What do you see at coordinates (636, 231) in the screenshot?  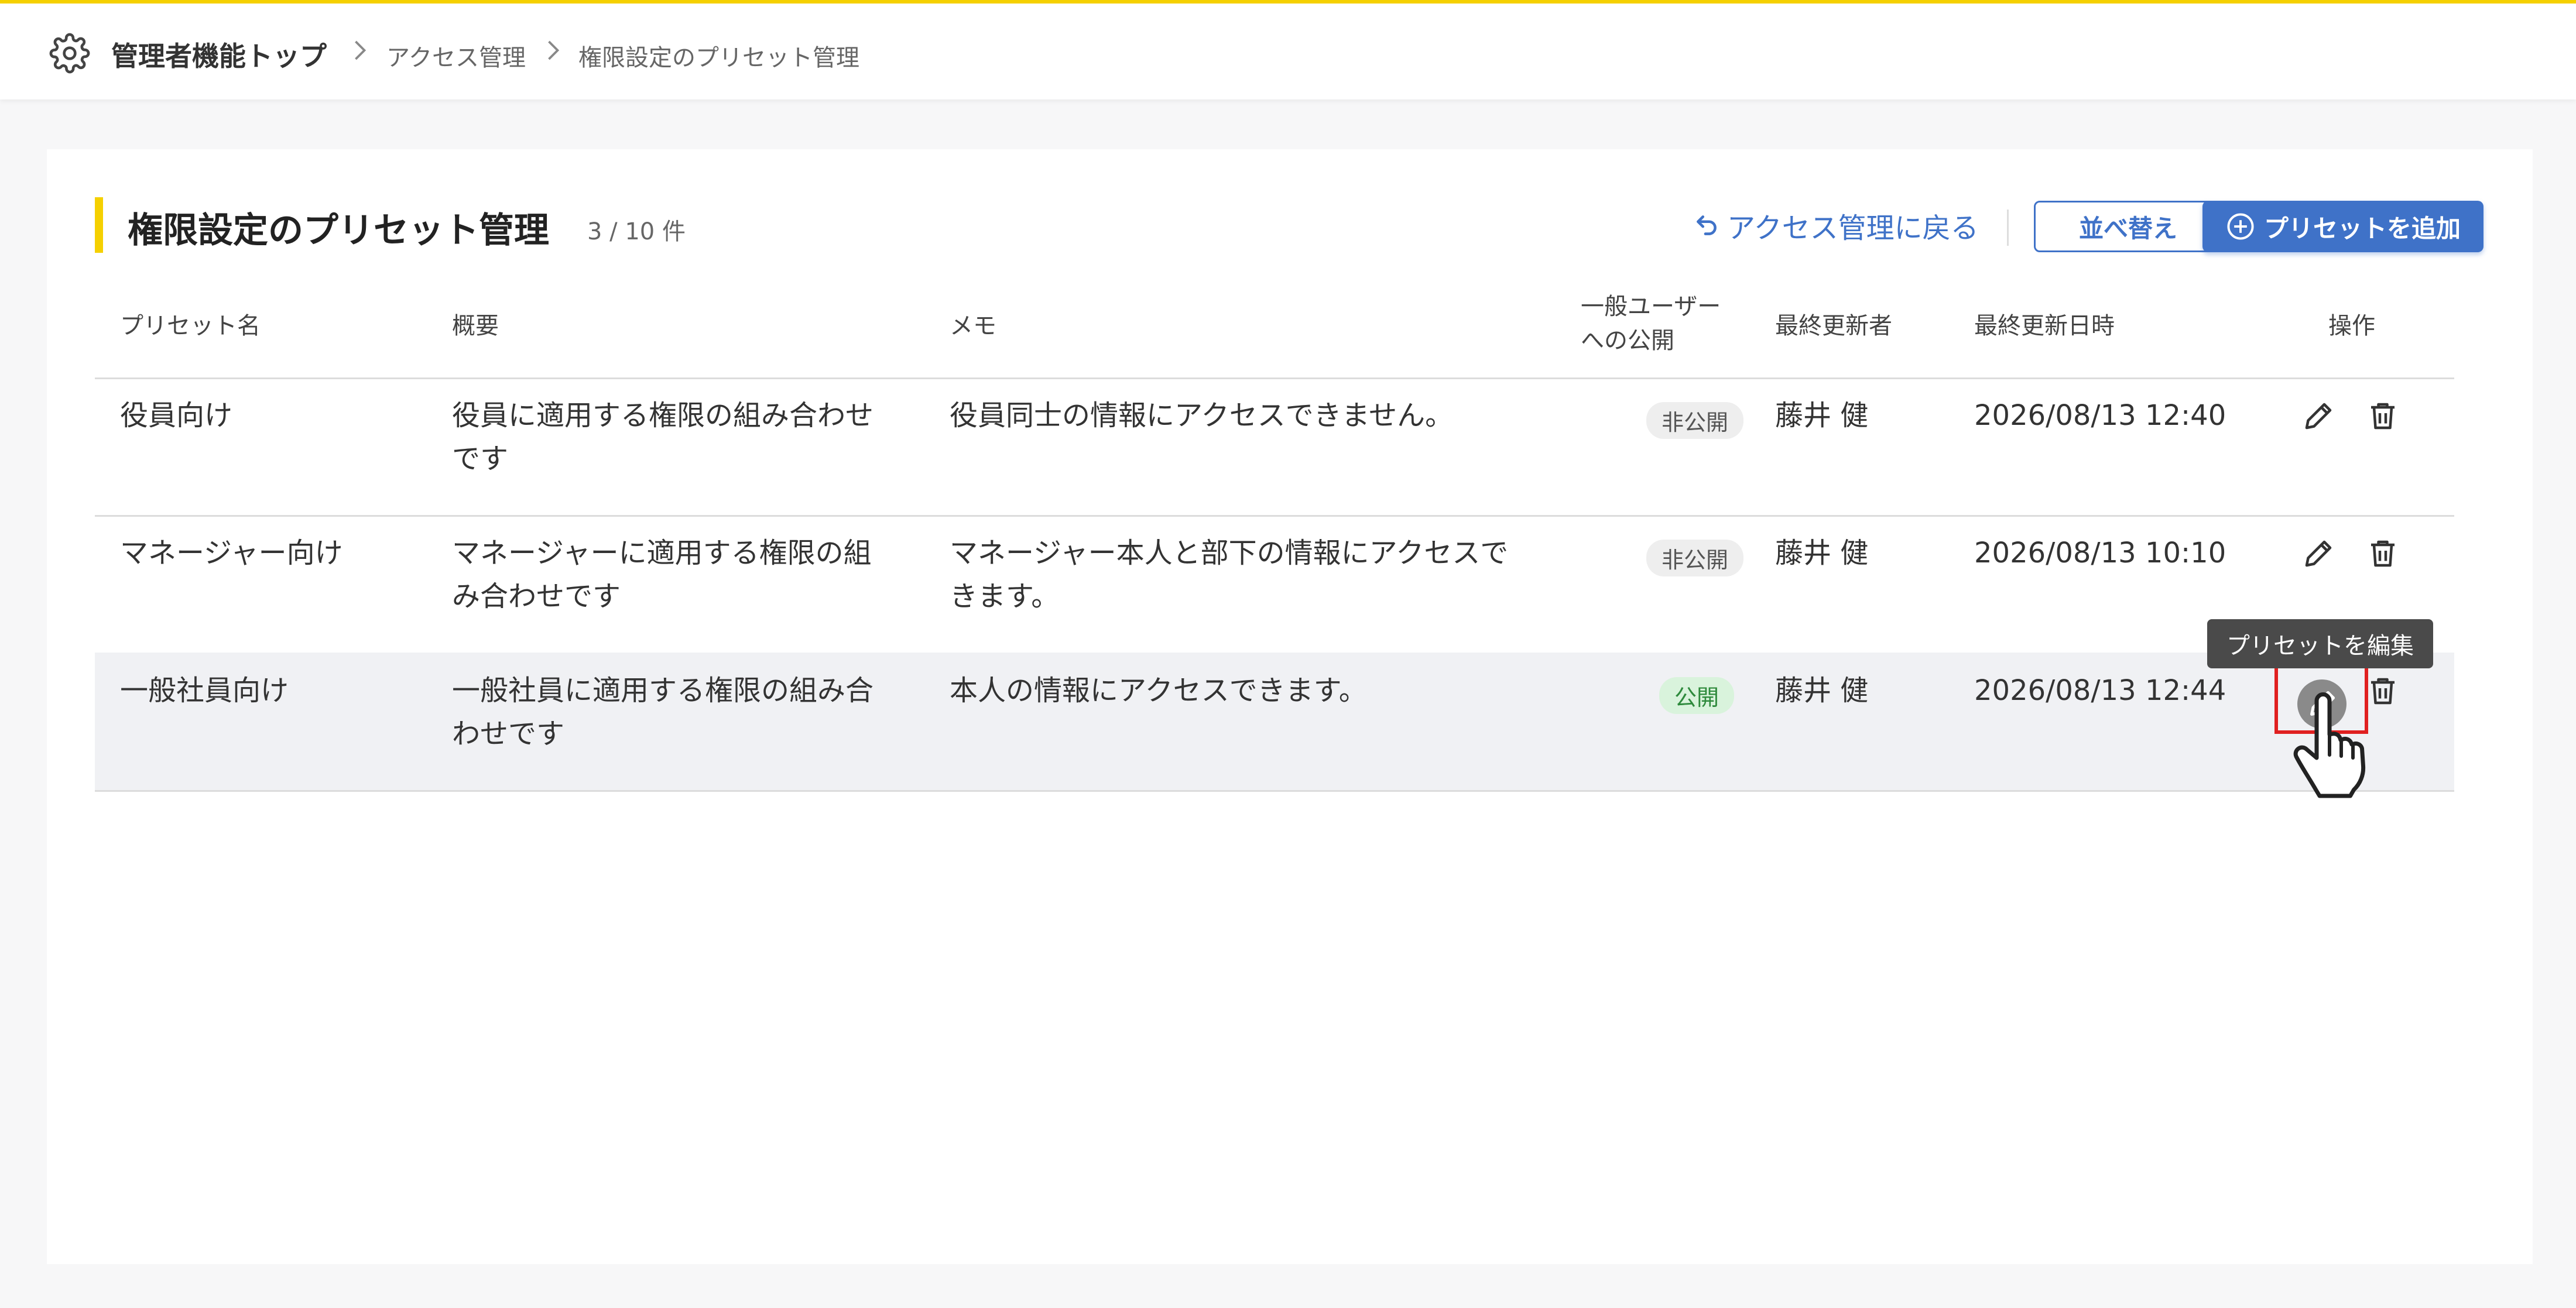 I see `item-count: 3 / 10 件` at bounding box center [636, 231].